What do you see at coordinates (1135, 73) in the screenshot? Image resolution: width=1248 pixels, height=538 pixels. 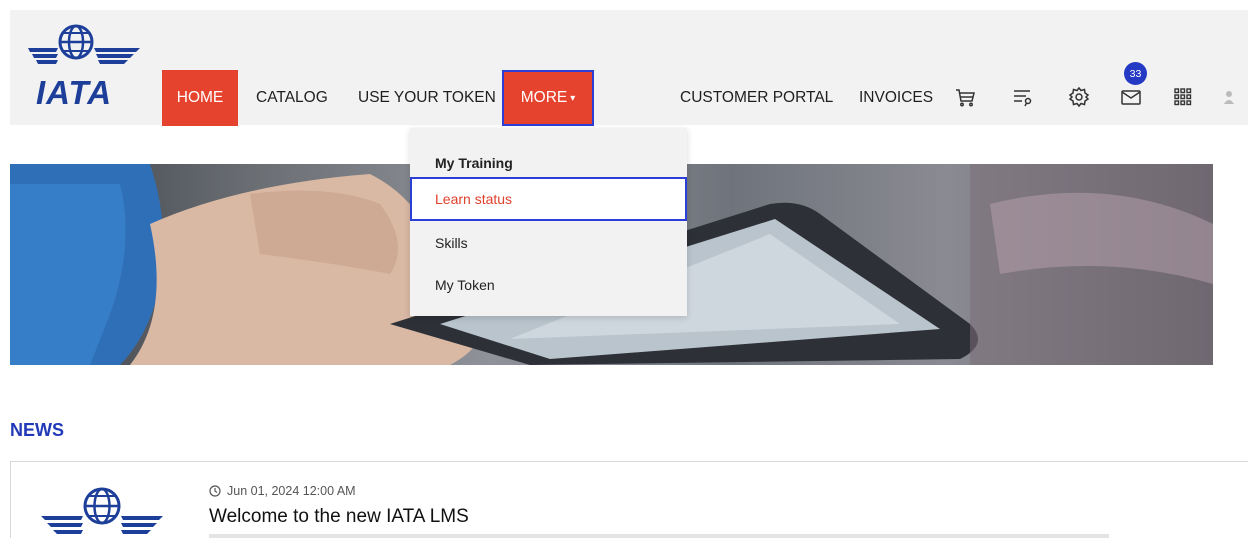 I see `mail-badge: 33` at bounding box center [1135, 73].